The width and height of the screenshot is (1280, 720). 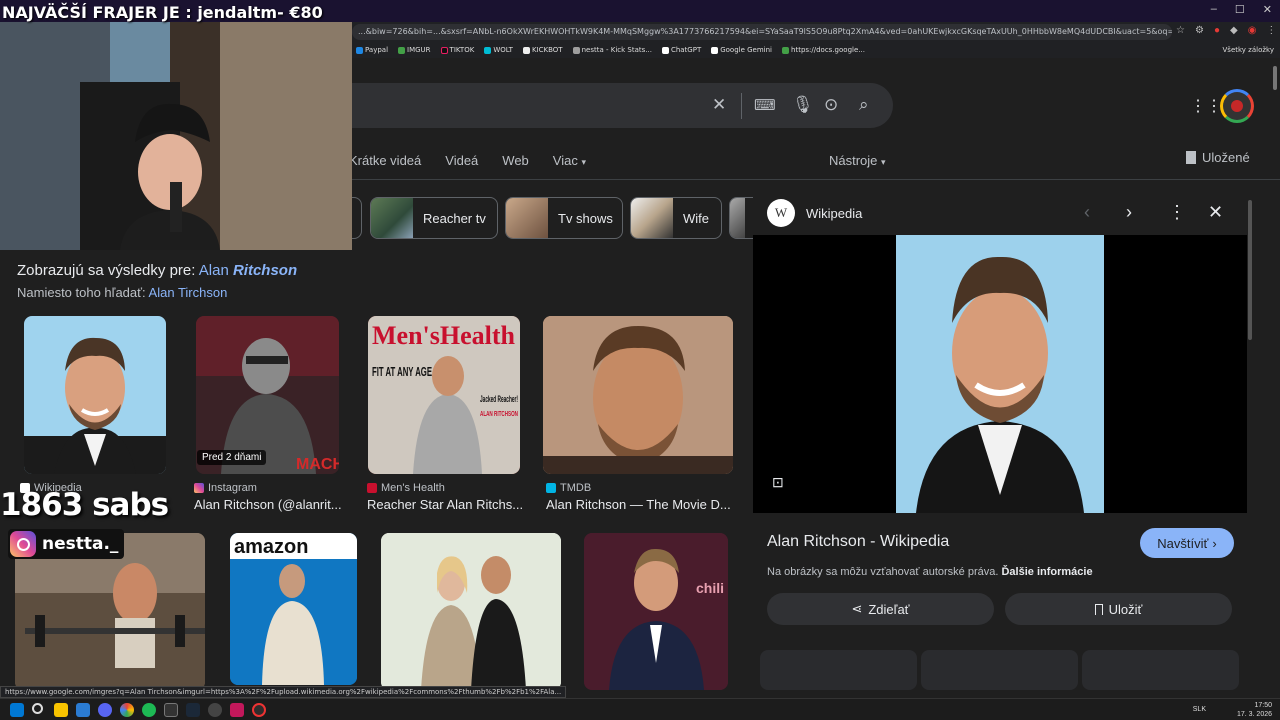 I want to click on save-button: Uložiť, so click(x=1118, y=609).